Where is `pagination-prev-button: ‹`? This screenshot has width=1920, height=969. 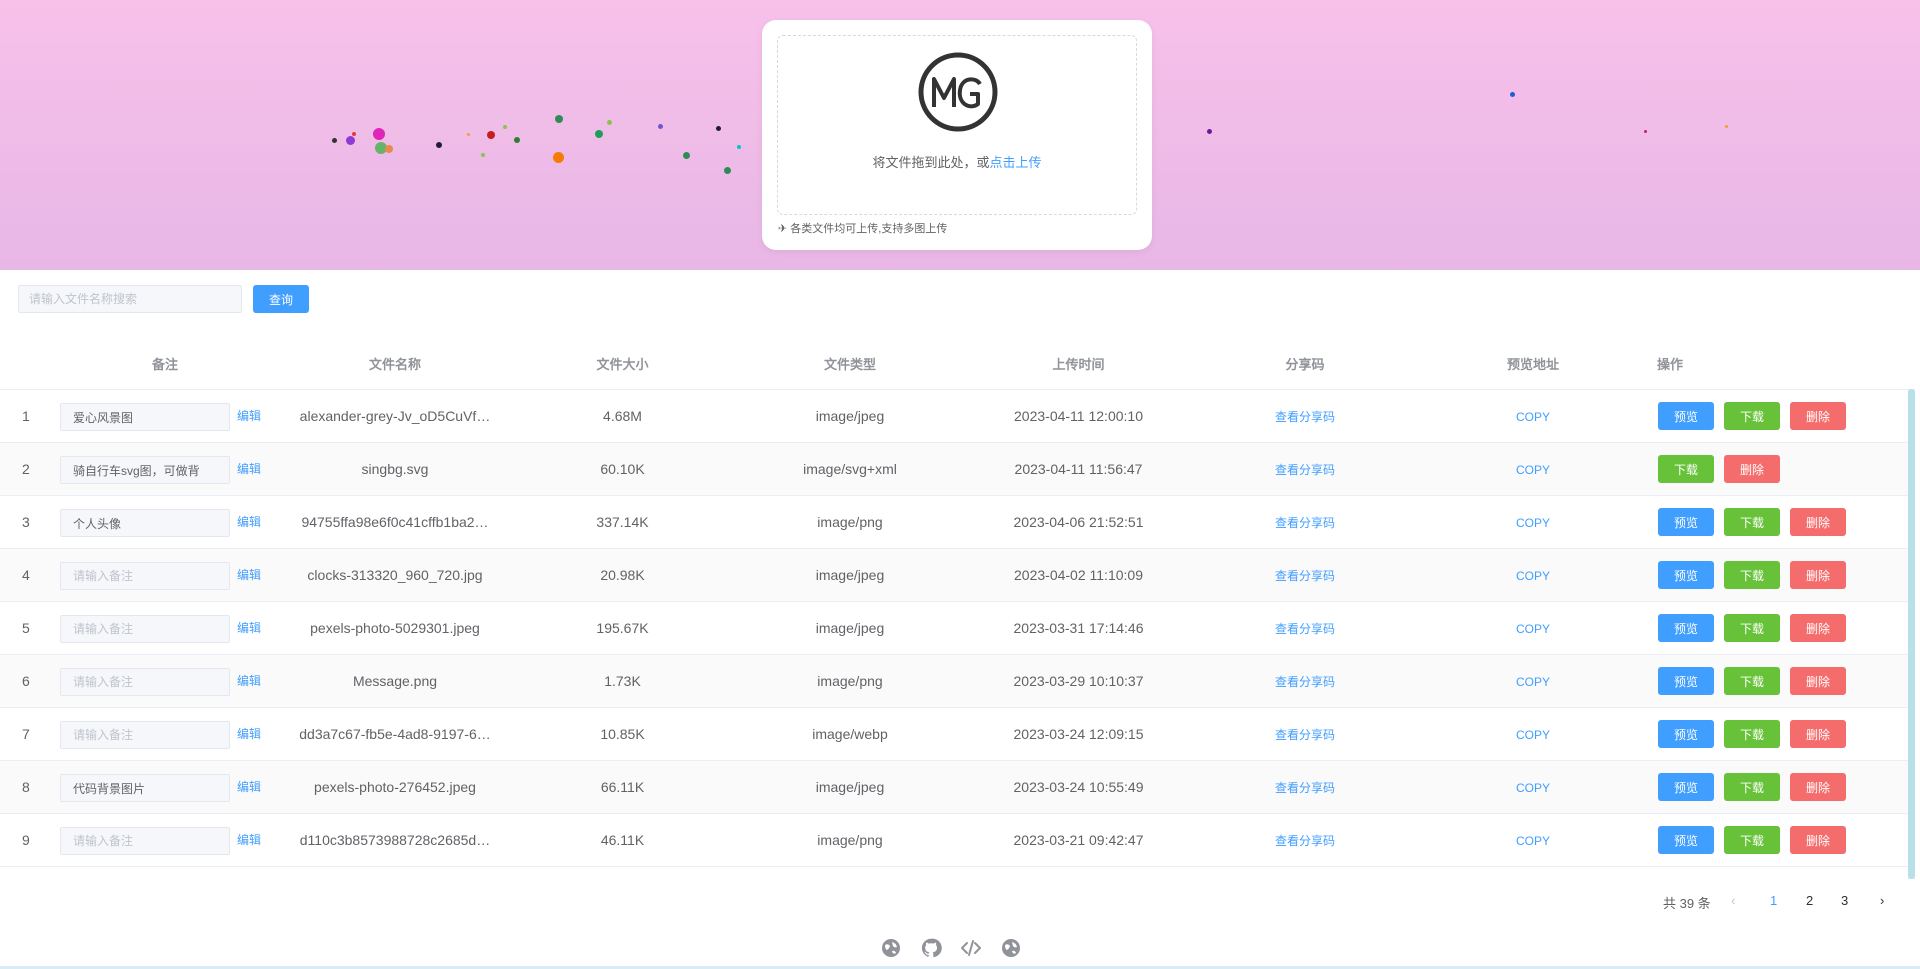
pagination-prev-button: ‹ is located at coordinates (1733, 900).